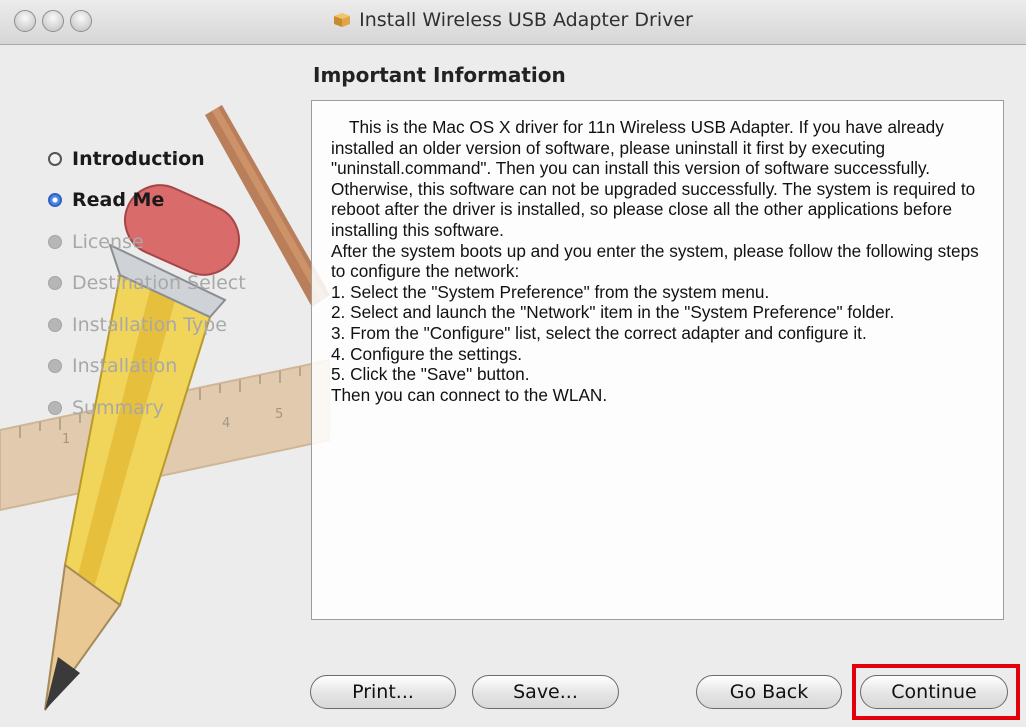 The width and height of the screenshot is (1026, 727). I want to click on step-introduction: Introduction, so click(147, 159).